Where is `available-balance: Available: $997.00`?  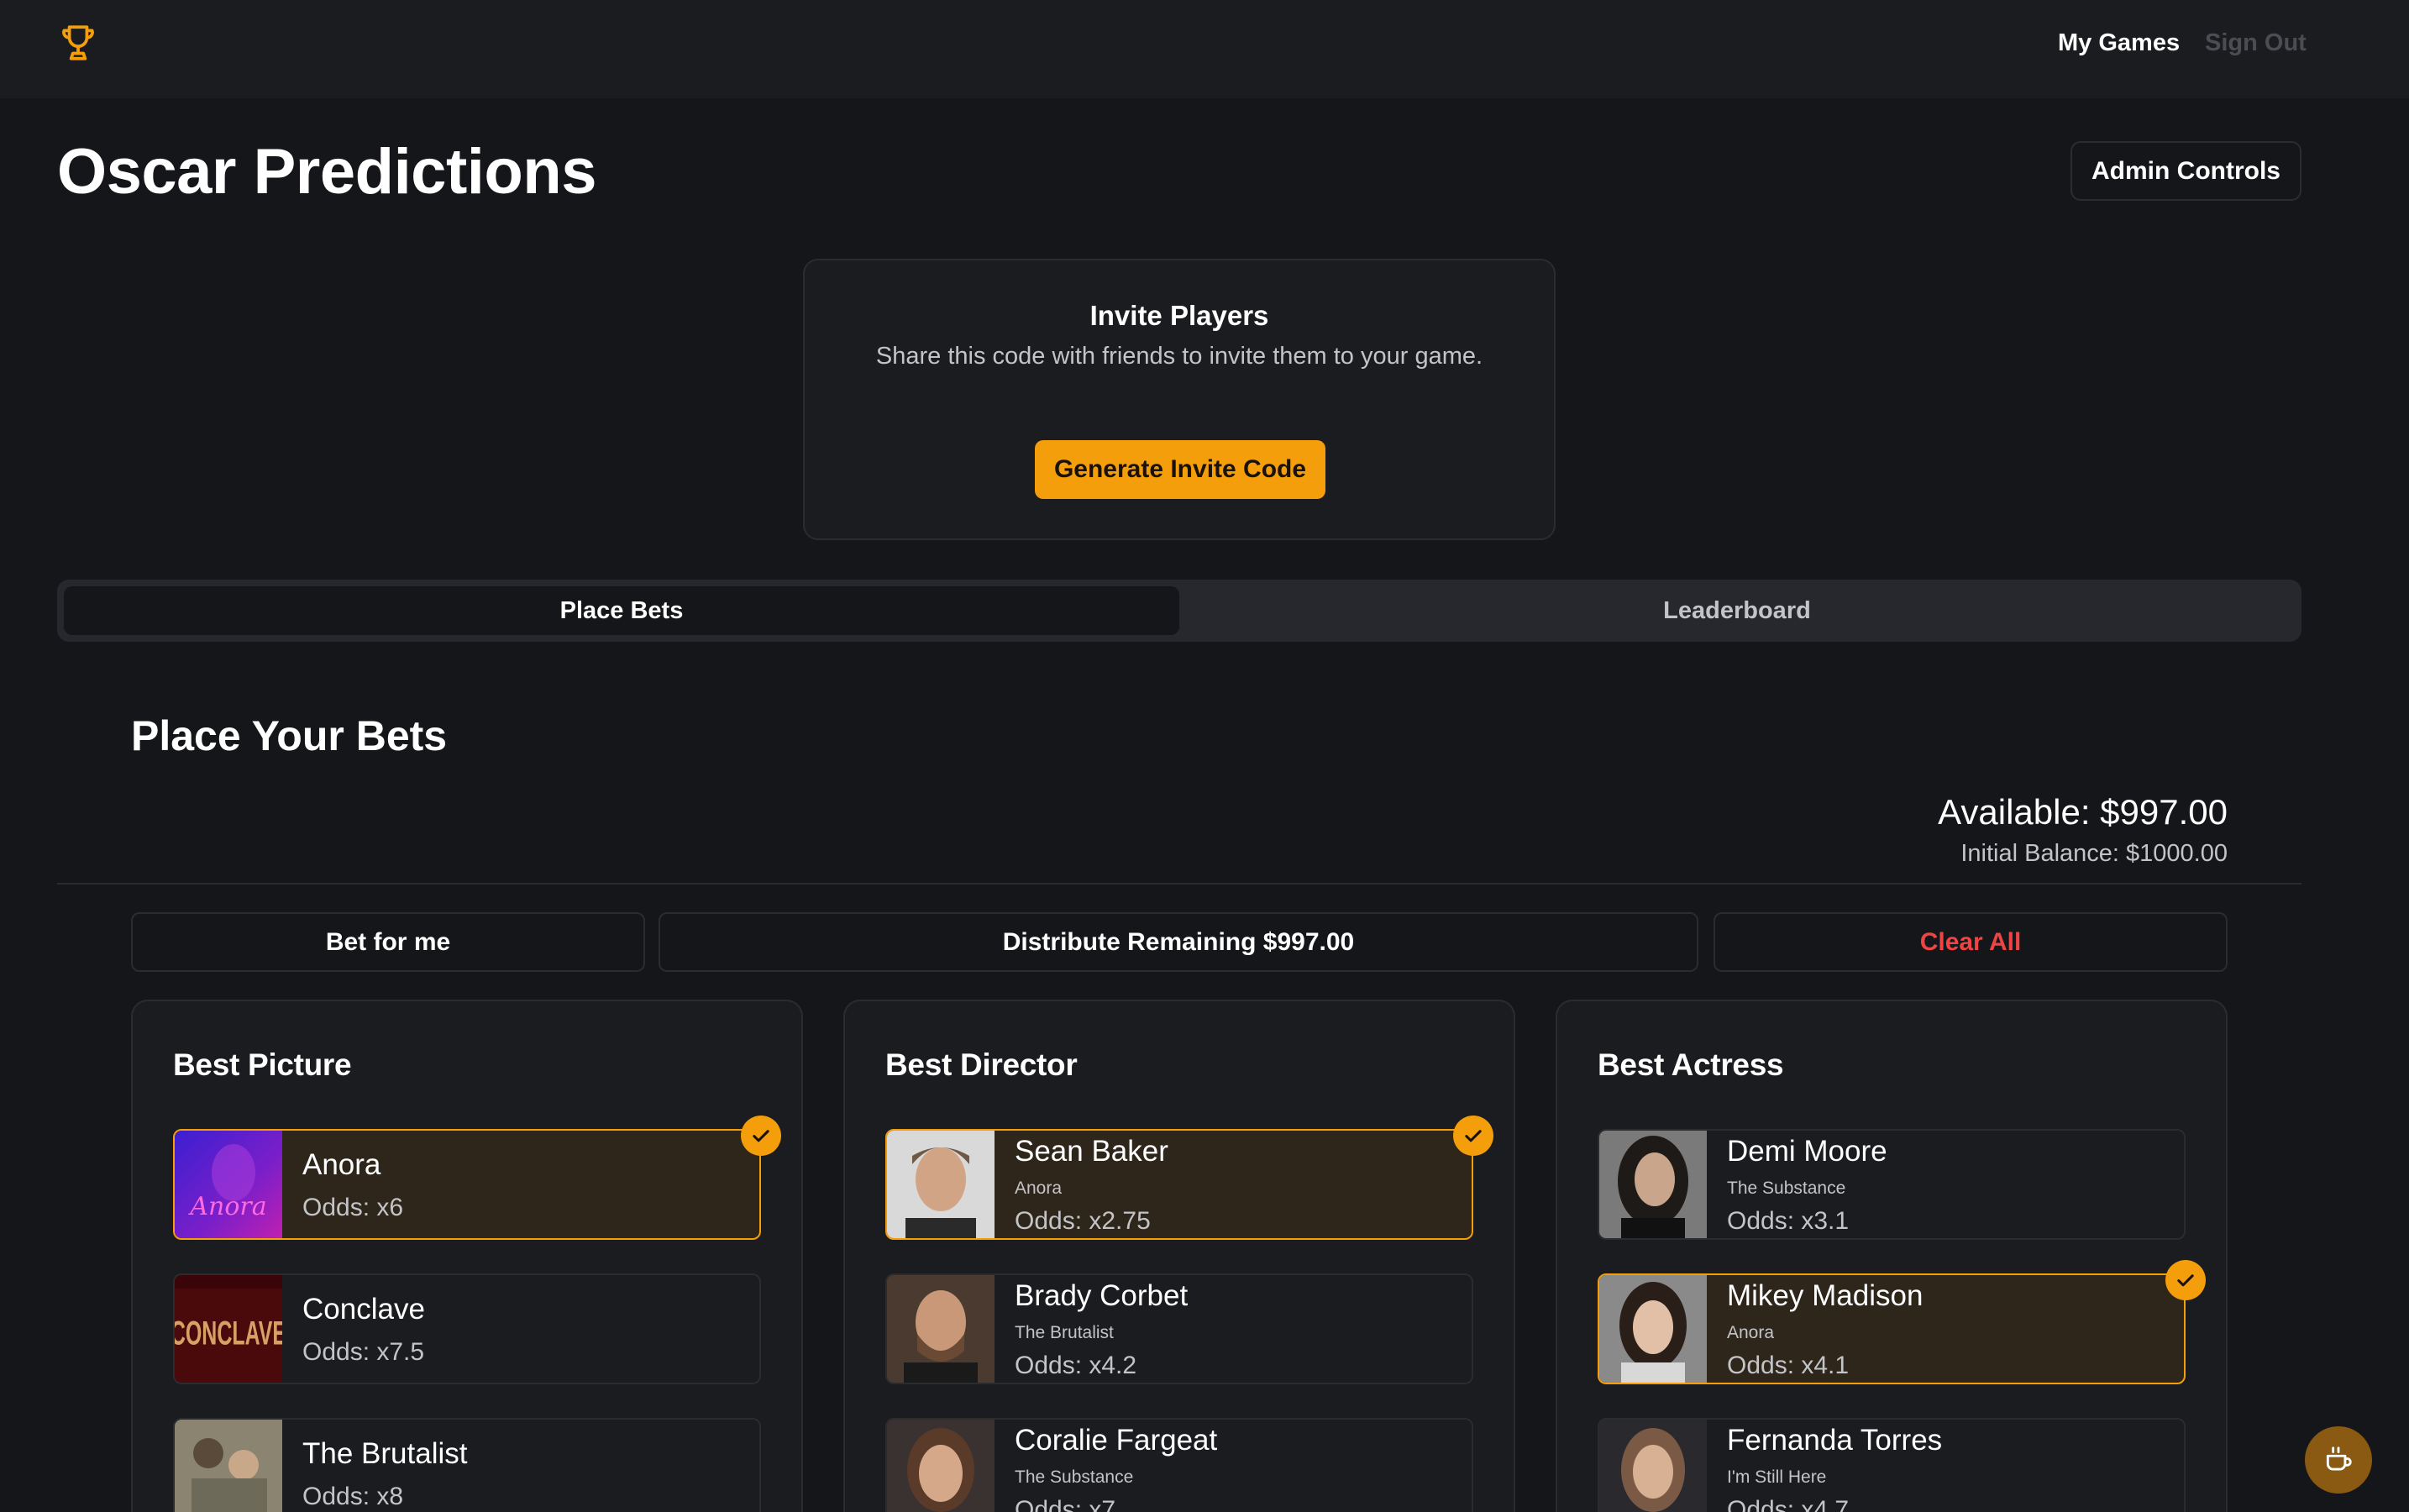 available-balance: Available: $997.00 is located at coordinates (2083, 812).